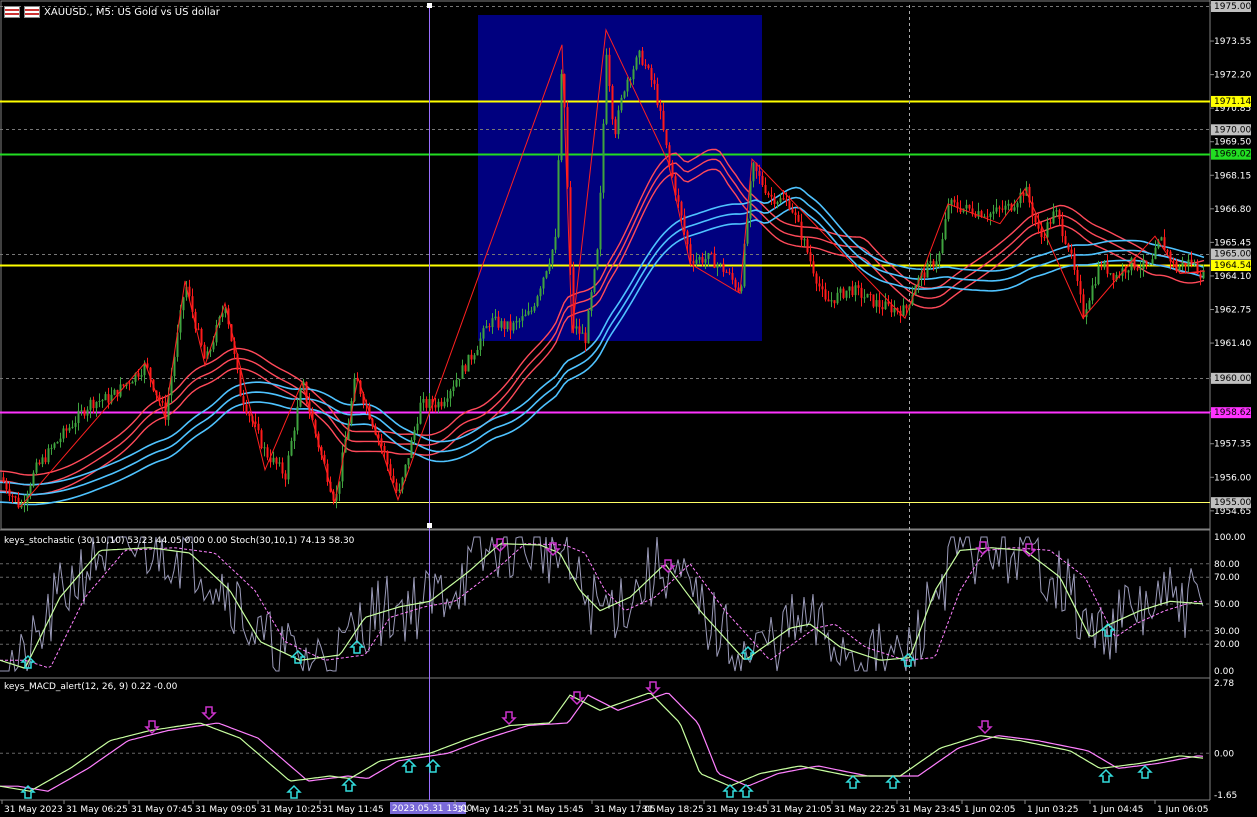 This screenshot has height=817, width=1257. I want to click on time-tick-label: 1 Jun 02:05, so click(989, 810).